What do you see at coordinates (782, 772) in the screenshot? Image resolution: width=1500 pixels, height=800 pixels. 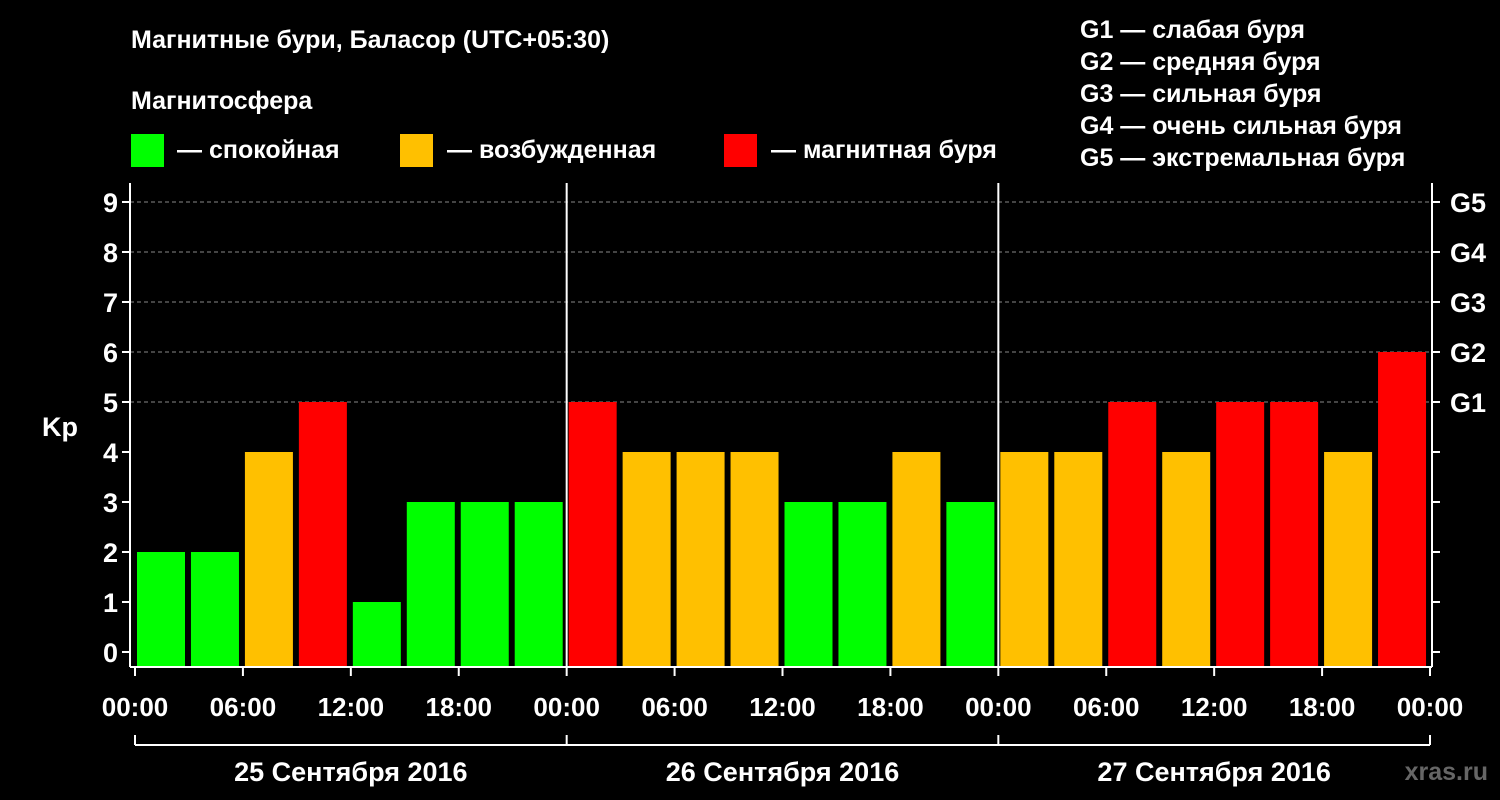 I see `day-label: 26 Сентября 2016` at bounding box center [782, 772].